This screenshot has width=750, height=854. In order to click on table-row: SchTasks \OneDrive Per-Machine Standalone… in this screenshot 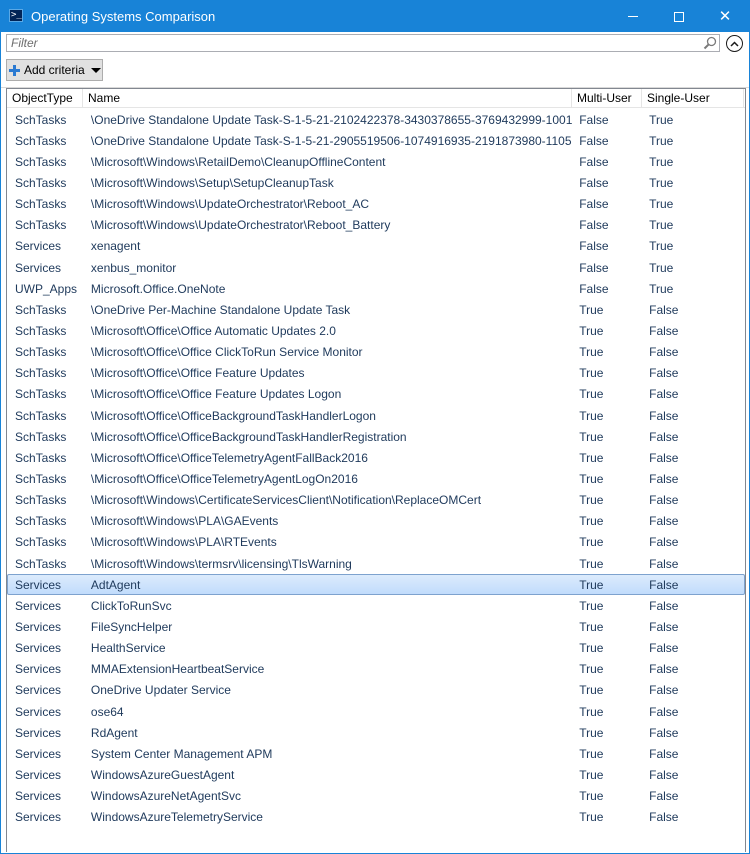, I will do `click(376, 309)`.